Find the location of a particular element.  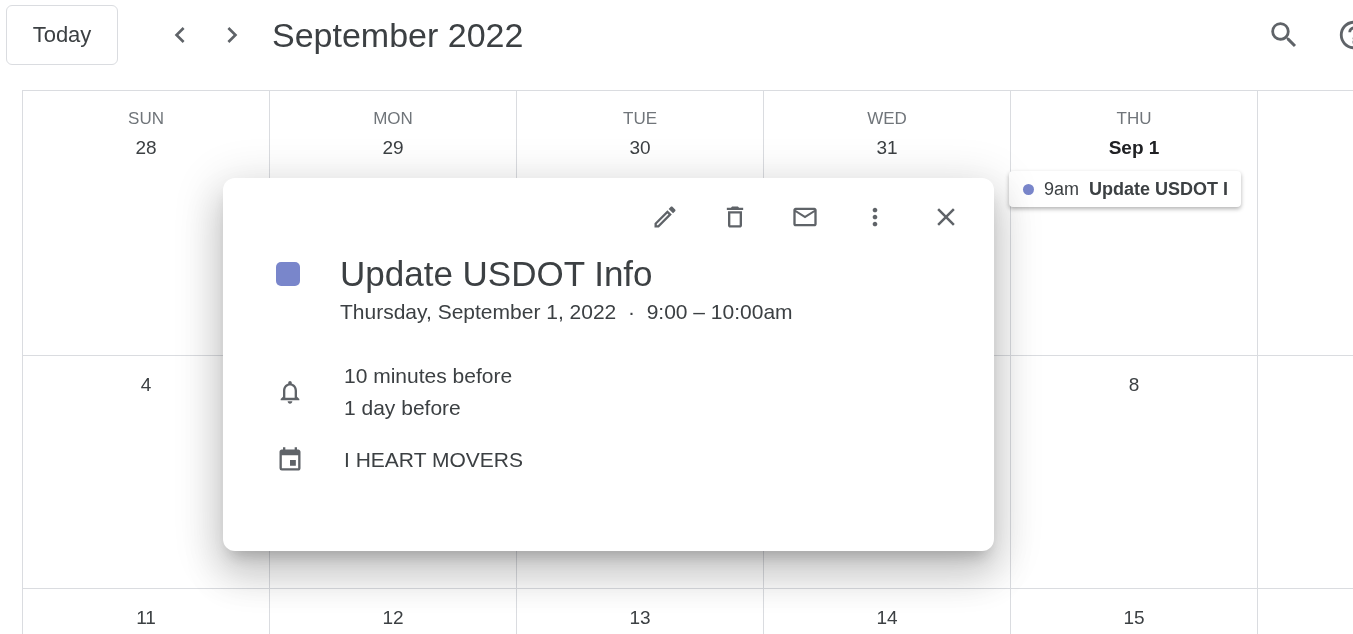

date-label: 30 is located at coordinates (640, 148).